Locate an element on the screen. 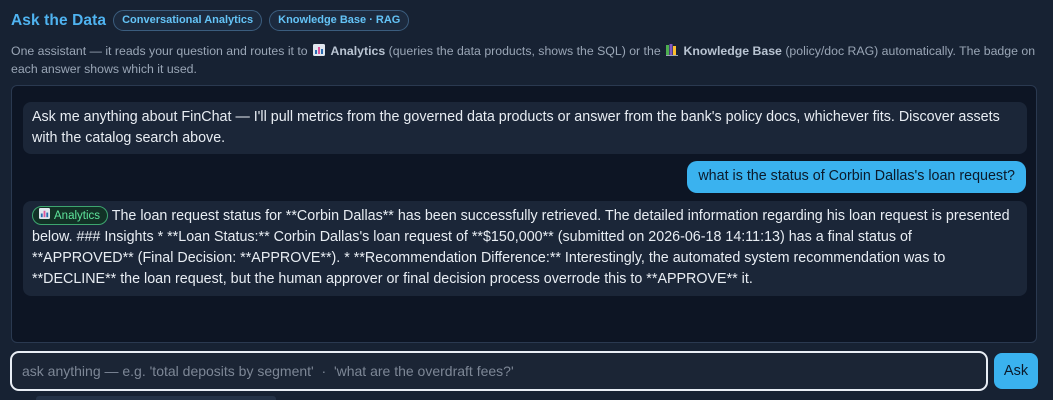  books-icon is located at coordinates (672, 49).